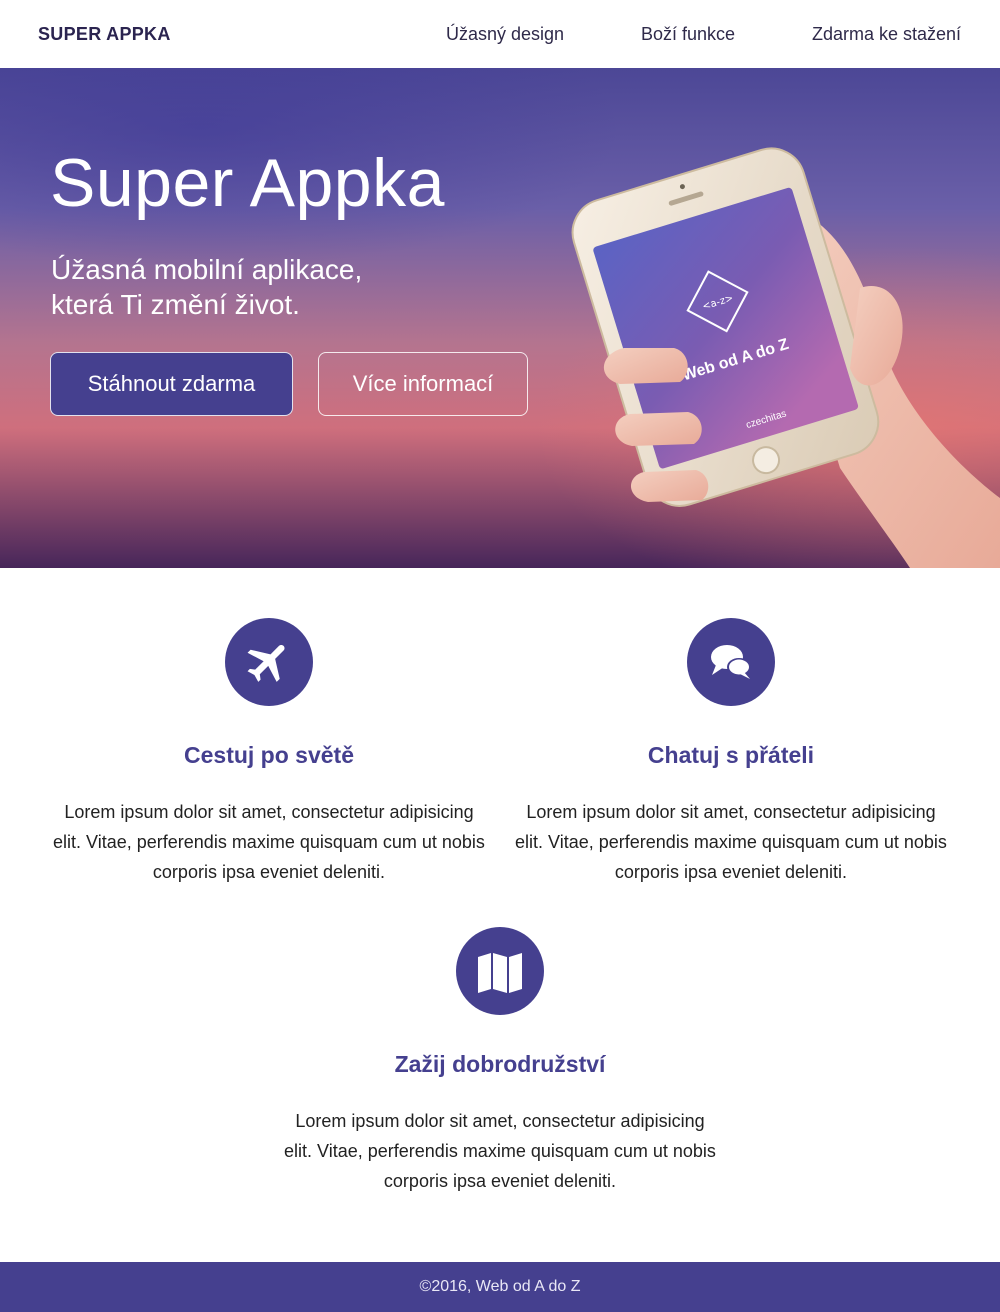 This screenshot has width=1000, height=1312. I want to click on hero-subtitle-line-1: Úžasná mobilní aplikace,, so click(207, 269).